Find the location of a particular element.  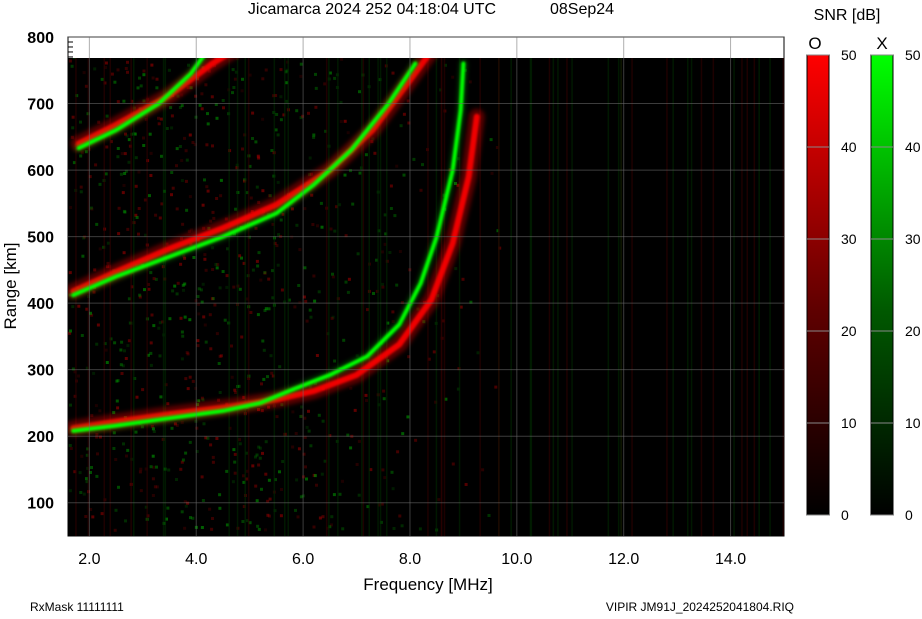

colorbar-tick-label: 40 is located at coordinates (849, 147).